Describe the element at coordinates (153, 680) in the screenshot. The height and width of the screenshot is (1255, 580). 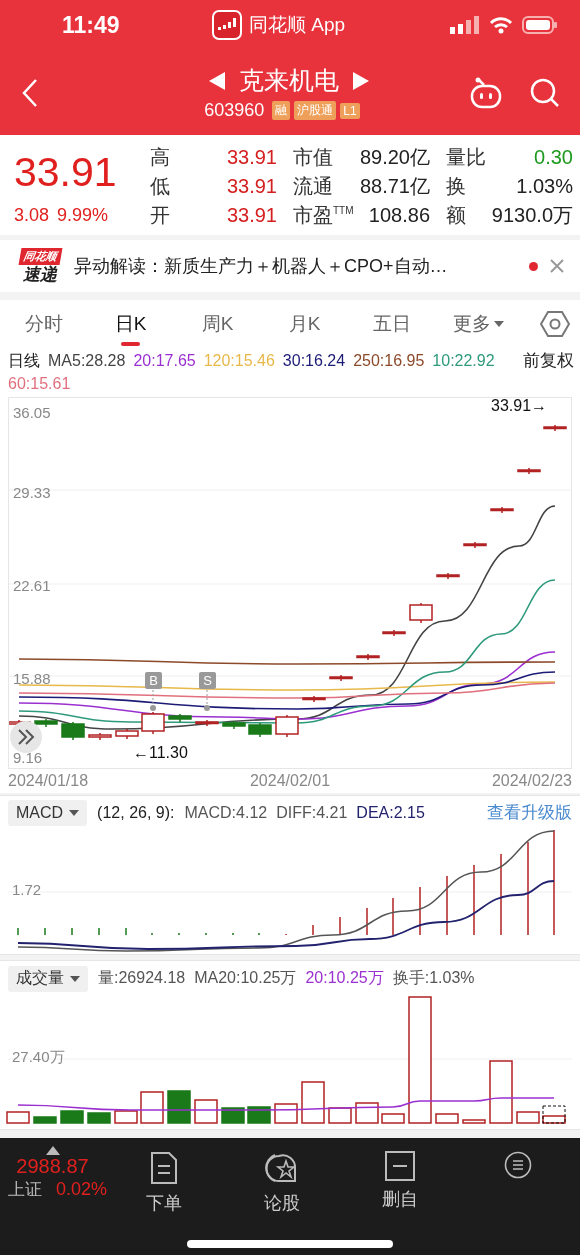
I see `trade-marker: B` at that location.